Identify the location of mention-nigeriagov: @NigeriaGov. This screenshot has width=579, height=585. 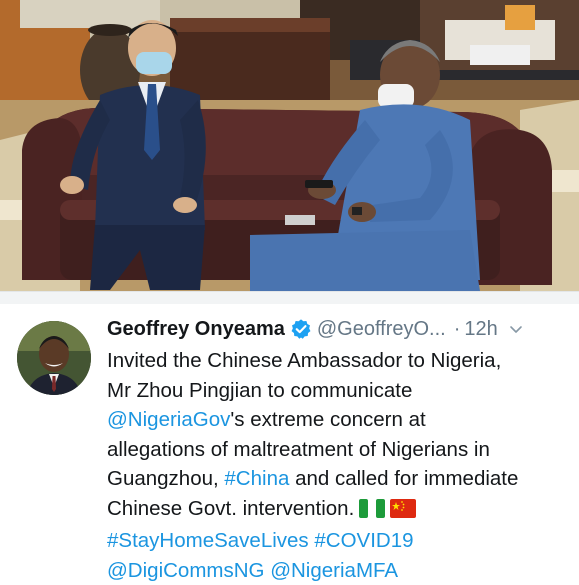
(168, 419).